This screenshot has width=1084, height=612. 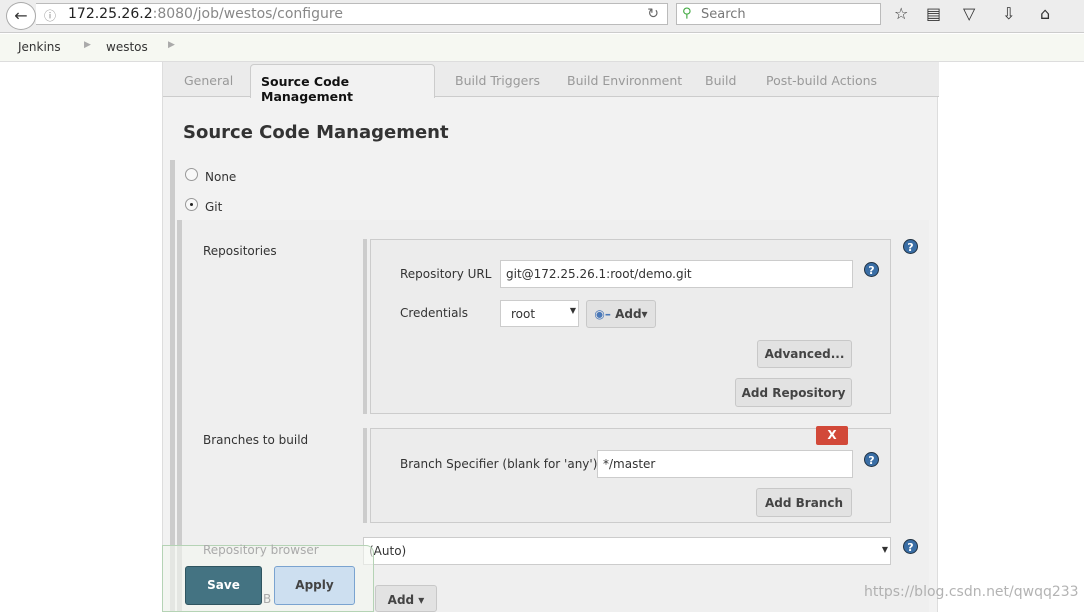 I want to click on scm-git-label: Git, so click(x=214, y=207).